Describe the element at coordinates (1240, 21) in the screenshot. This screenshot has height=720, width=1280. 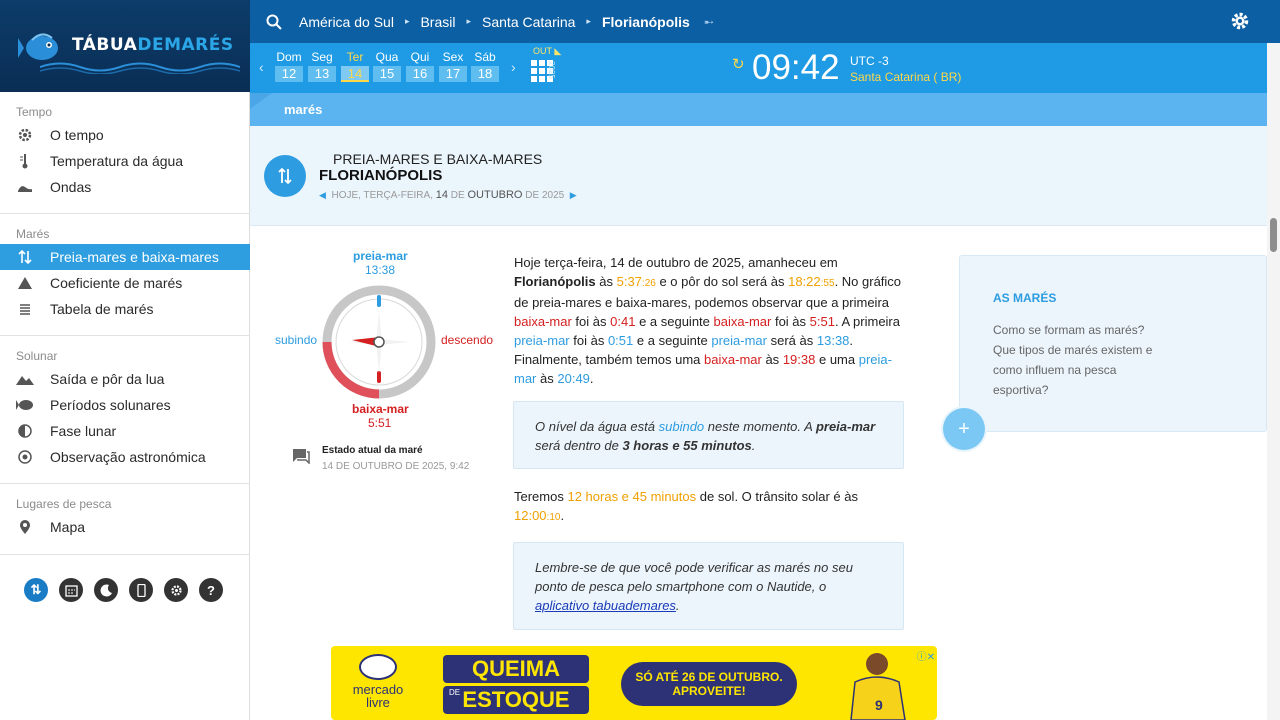
I see `settings-gear-icon` at that location.